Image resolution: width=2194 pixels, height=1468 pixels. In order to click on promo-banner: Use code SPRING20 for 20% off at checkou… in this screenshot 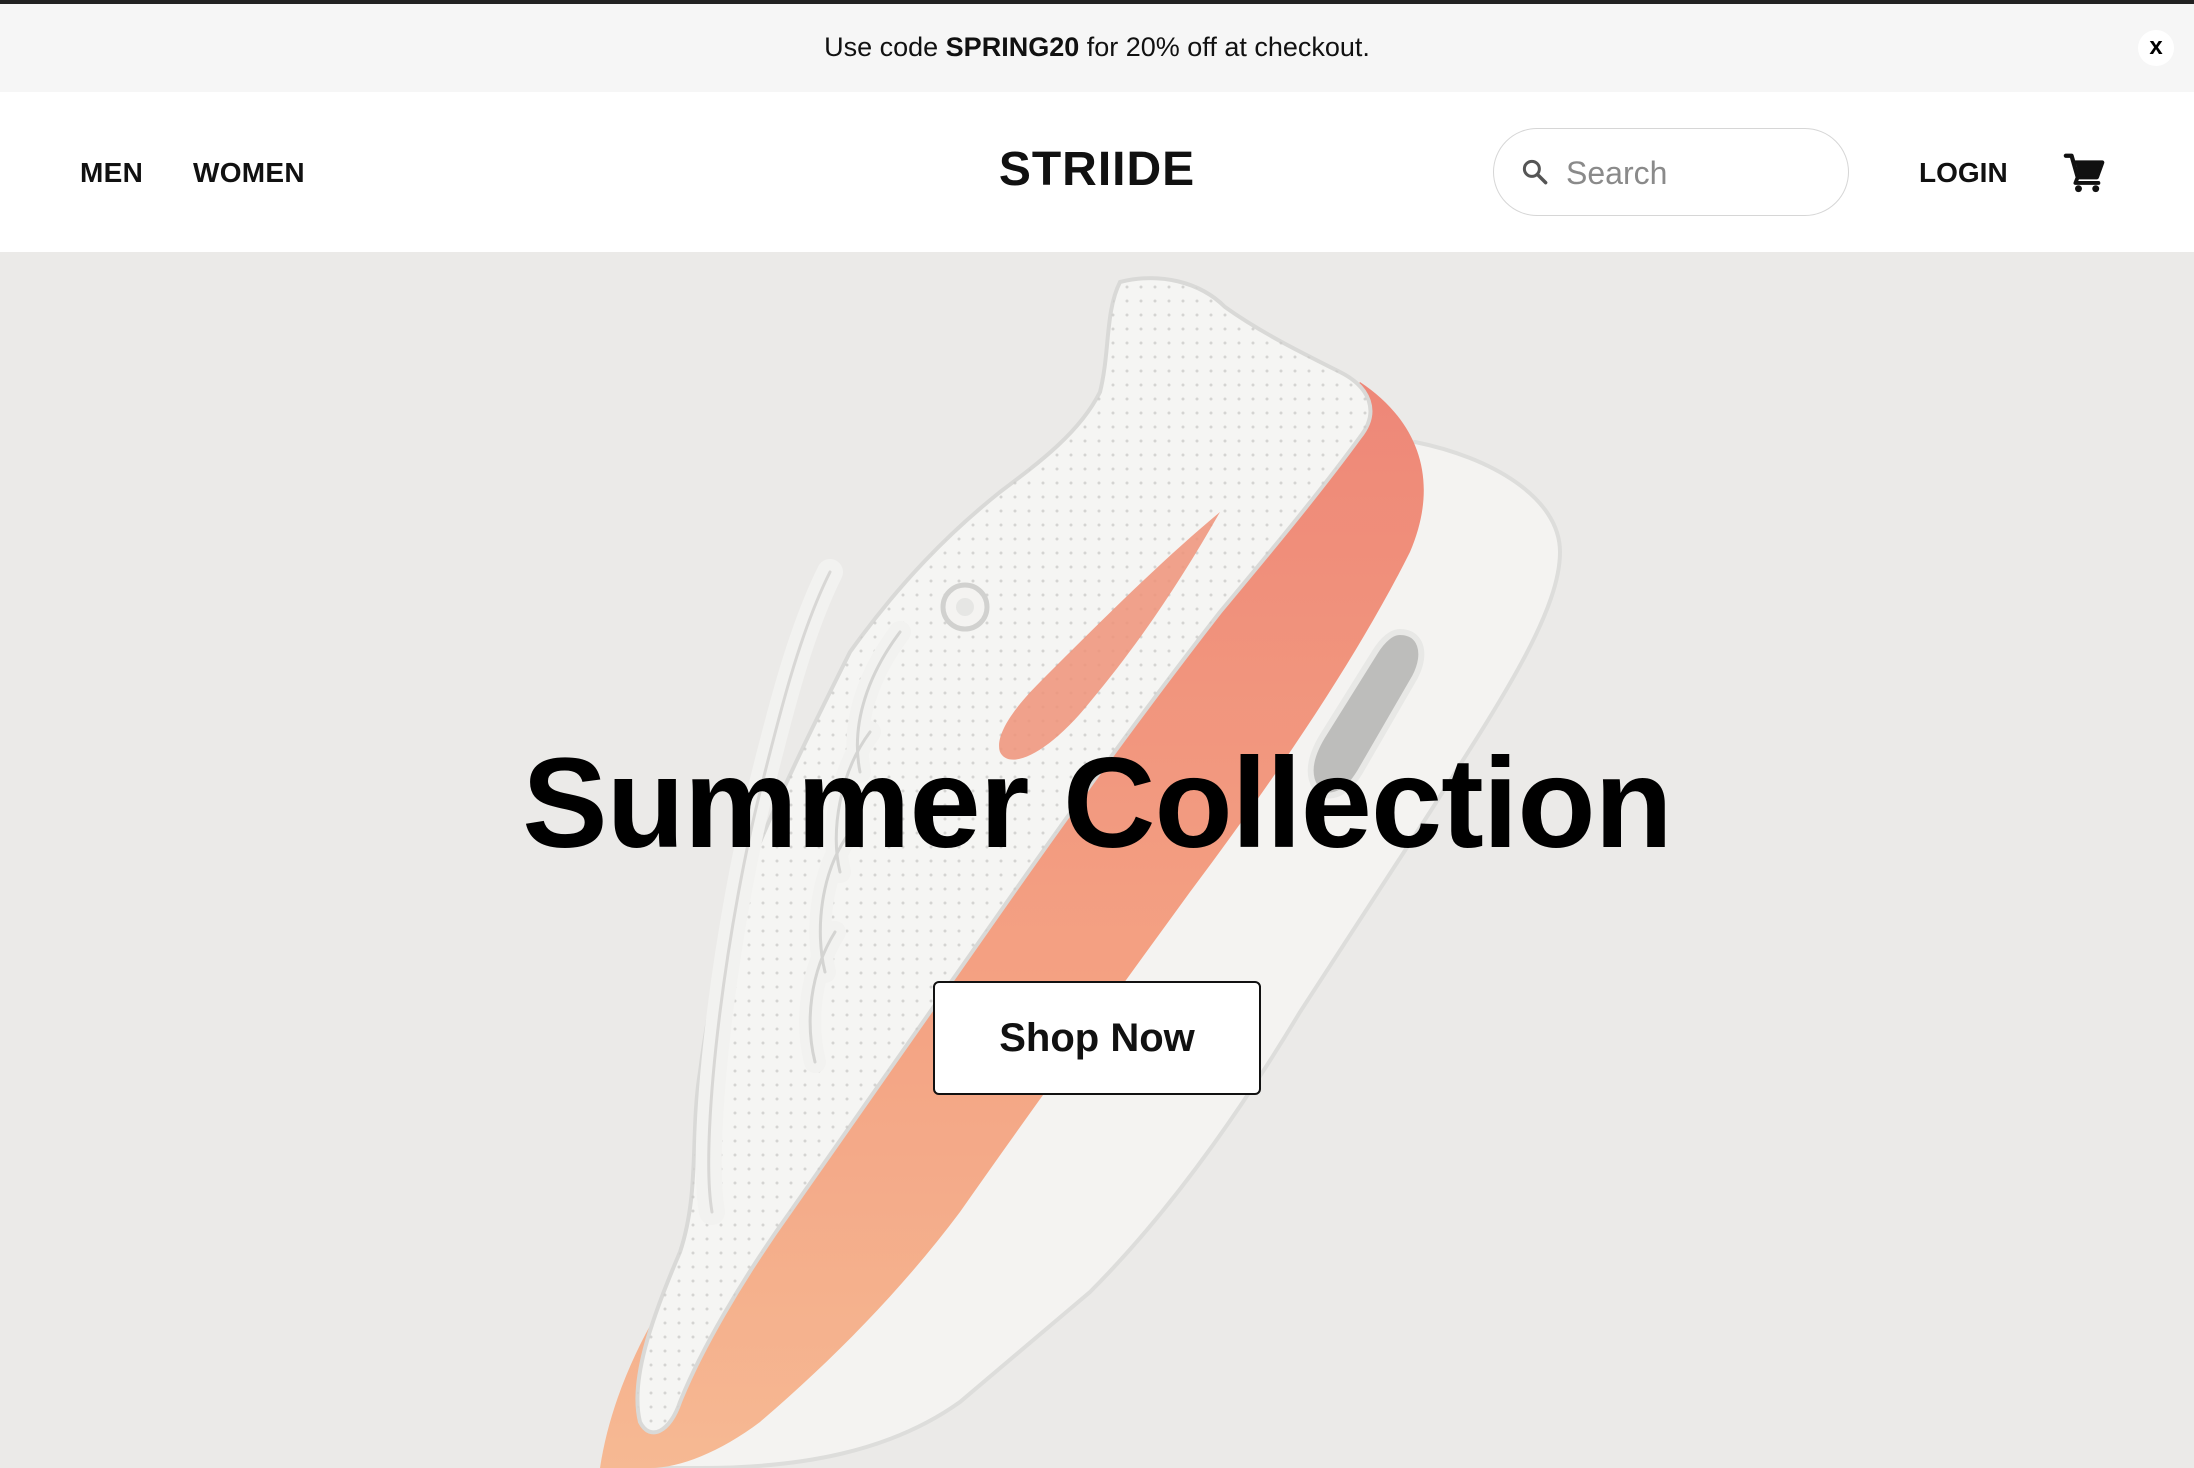, I will do `click(1097, 48)`.